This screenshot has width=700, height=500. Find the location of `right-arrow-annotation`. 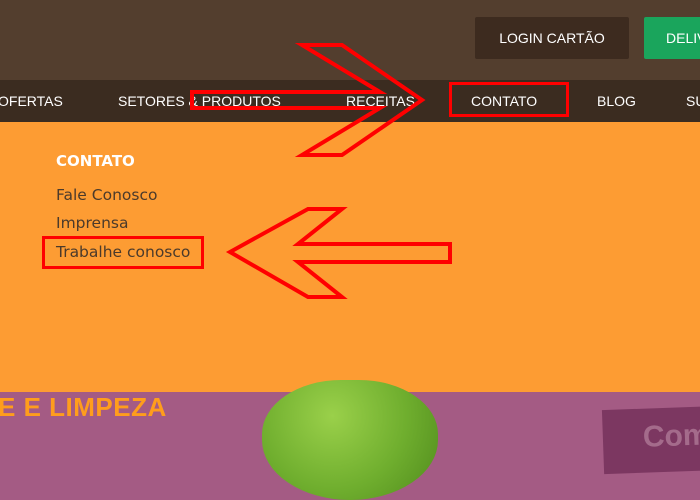

right-arrow-annotation is located at coordinates (308, 100).